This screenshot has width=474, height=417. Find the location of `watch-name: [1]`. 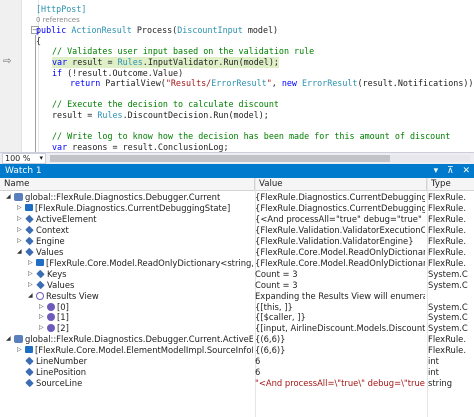

watch-name: [1] is located at coordinates (63, 317).